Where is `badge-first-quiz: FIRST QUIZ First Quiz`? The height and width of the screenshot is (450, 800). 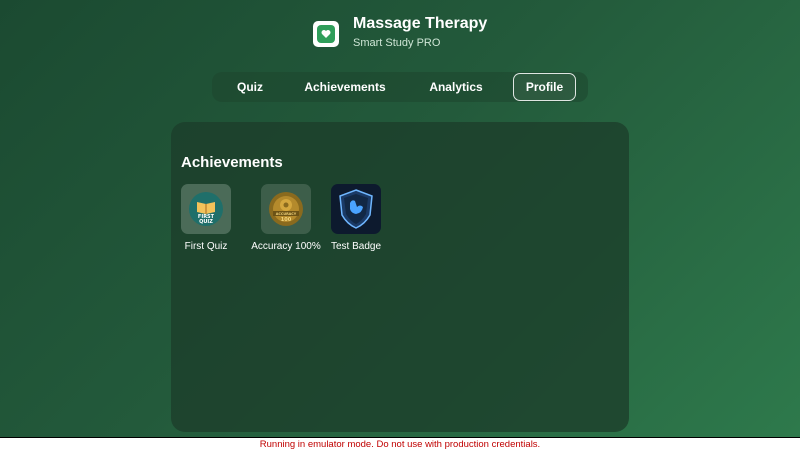
badge-first-quiz: FIRST QUIZ First Quiz is located at coordinates (206, 218).